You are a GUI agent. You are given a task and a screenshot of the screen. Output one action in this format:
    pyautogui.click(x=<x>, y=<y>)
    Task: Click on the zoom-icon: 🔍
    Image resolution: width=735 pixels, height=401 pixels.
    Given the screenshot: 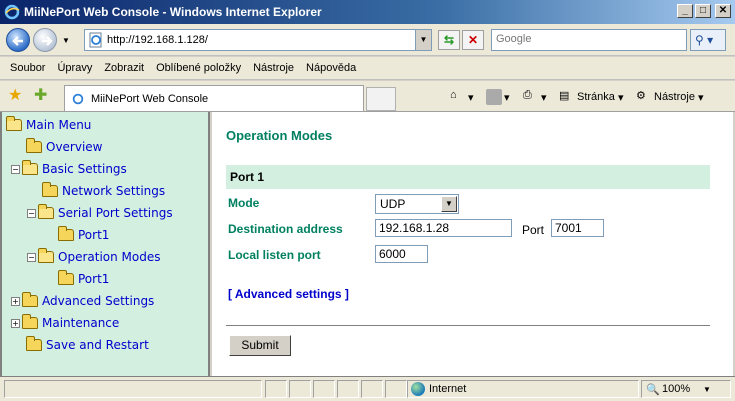 What is the action you would take?
    pyautogui.click(x=653, y=390)
    